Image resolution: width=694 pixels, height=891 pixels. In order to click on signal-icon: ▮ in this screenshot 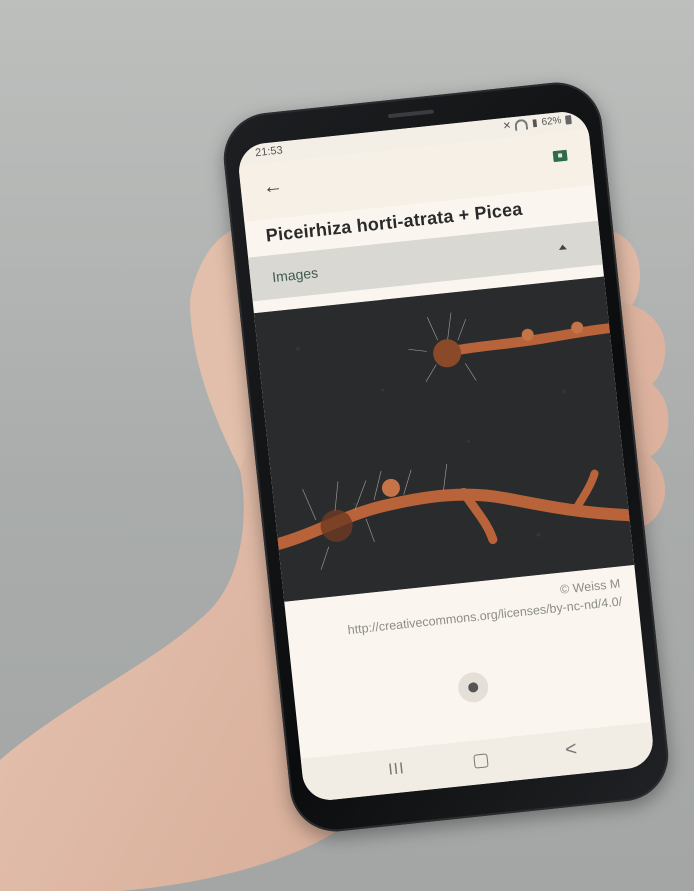, I will do `click(535, 123)`.